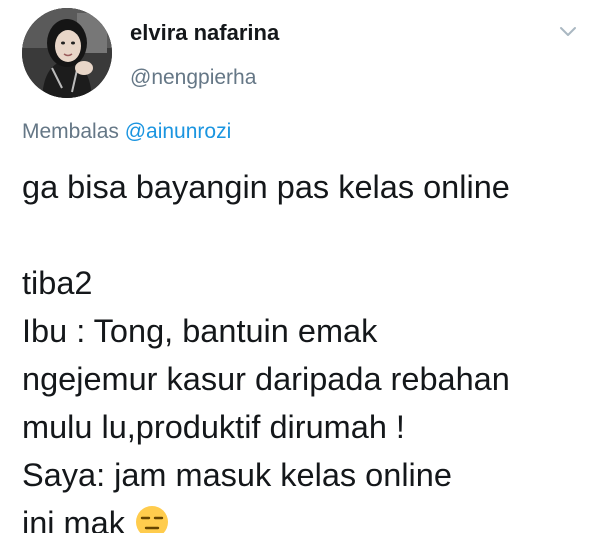 This screenshot has height=533, width=600. What do you see at coordinates (568, 32) in the screenshot?
I see `chevron-down-icon` at bounding box center [568, 32].